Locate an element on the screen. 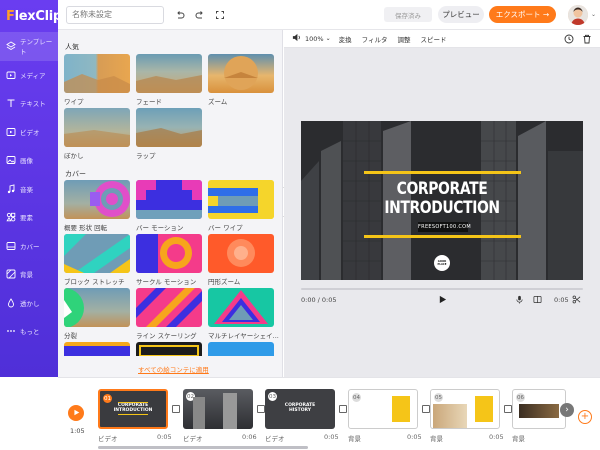  timeline-clip-3: 03 CORPORATE HISTORY is located at coordinates (300, 409).